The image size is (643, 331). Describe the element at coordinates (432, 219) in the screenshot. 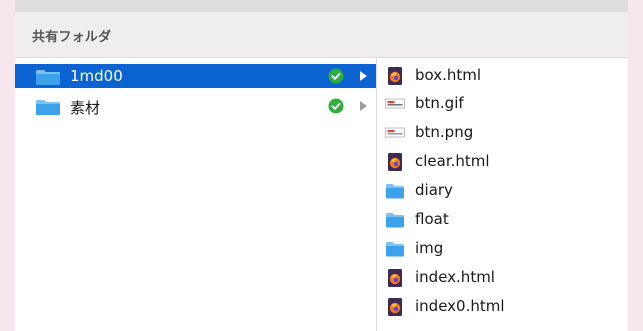

I see `file-label: float` at that location.